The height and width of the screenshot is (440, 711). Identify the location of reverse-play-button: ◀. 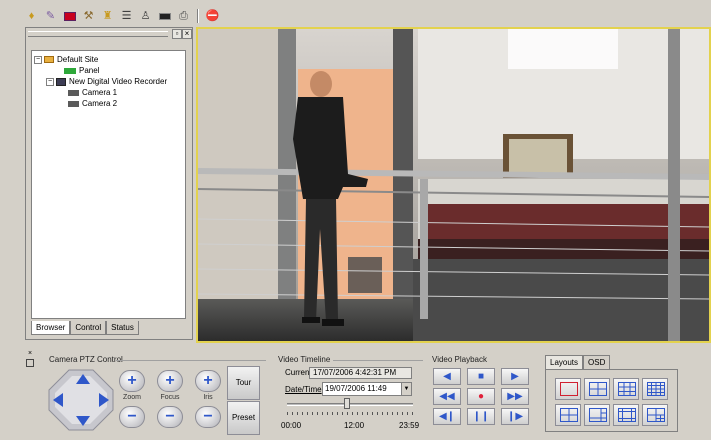
(447, 376).